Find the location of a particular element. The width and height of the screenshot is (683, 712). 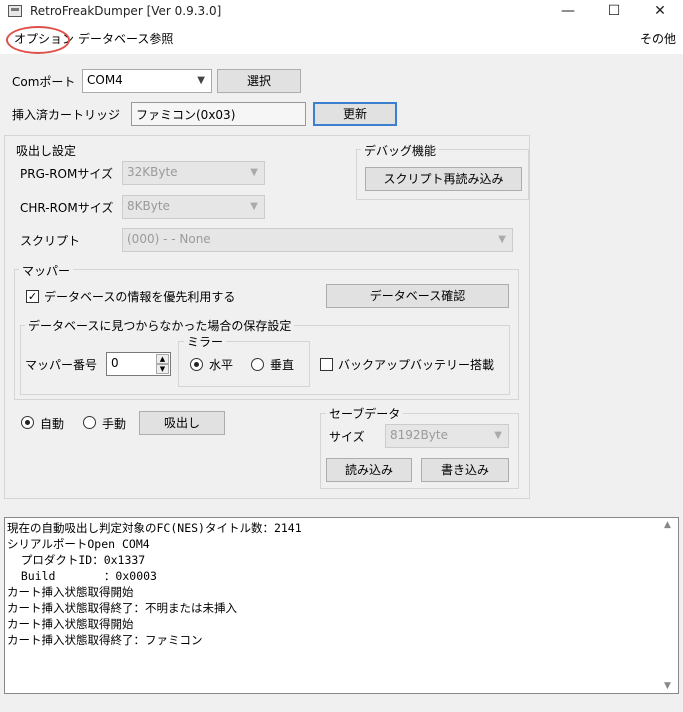

use-db-checkbox: ✓ is located at coordinates (32, 296).